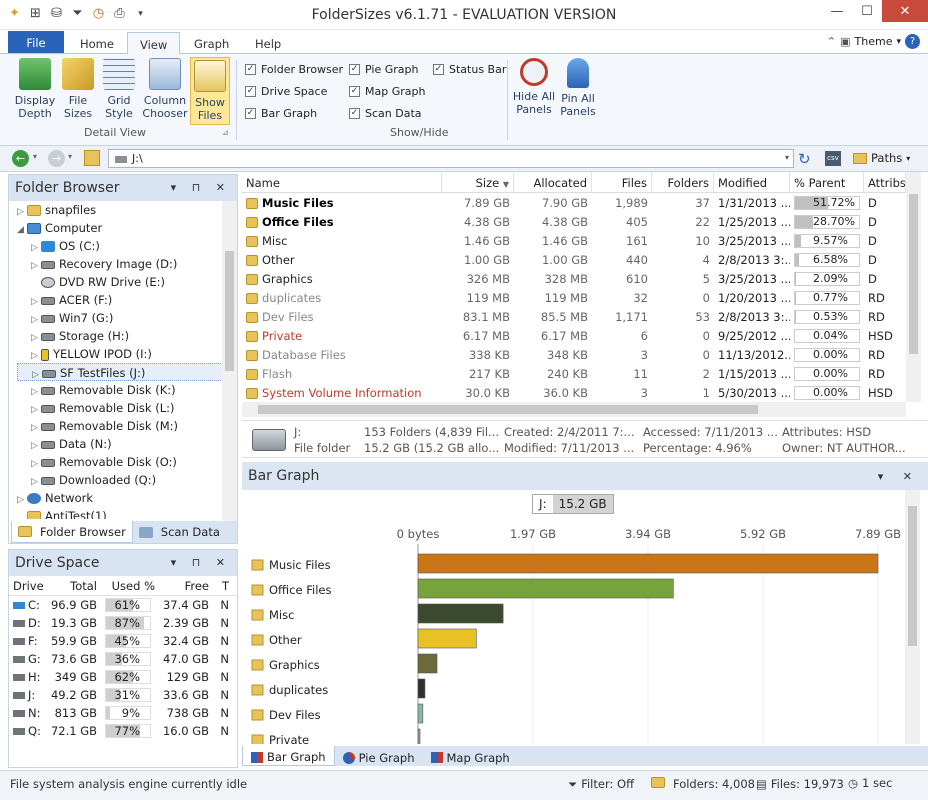 Image resolution: width=928 pixels, height=800 pixels. I want to click on export-icon: csv, so click(833, 158).